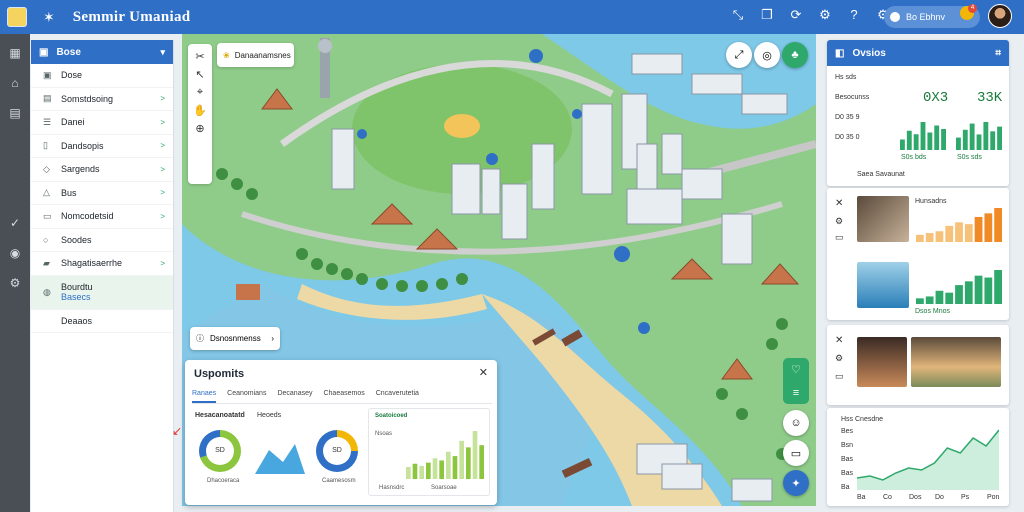 The width and height of the screenshot is (1024, 512). Describe the element at coordinates (200, 92) in the screenshot. I see `pin-icon: ⌖` at that location.